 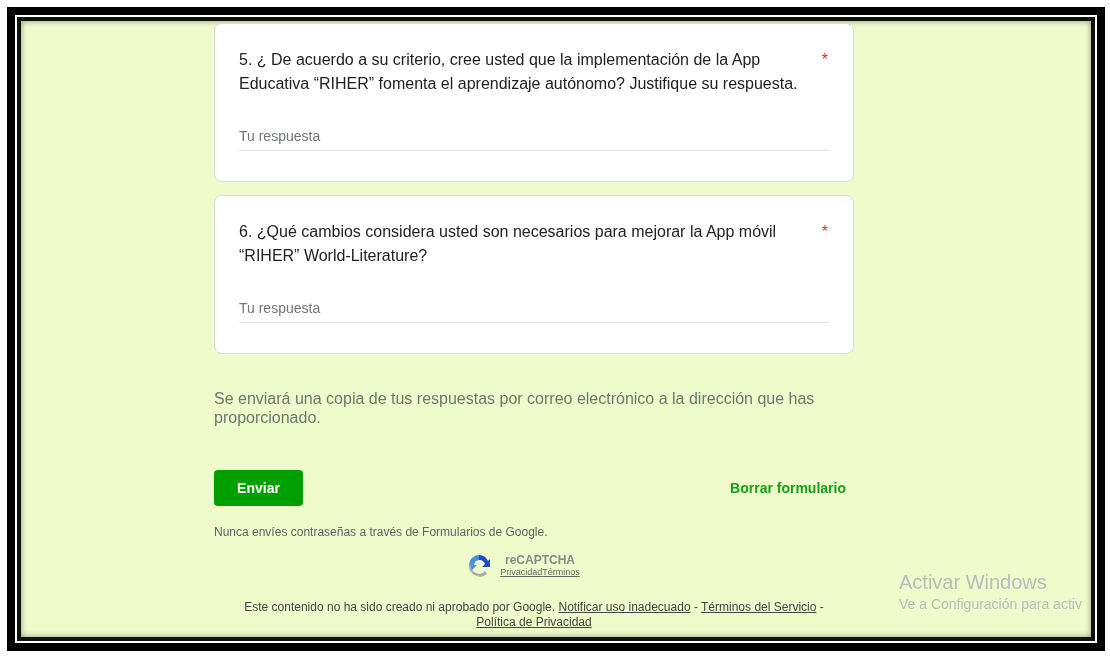 I want to click on copy-notice: Se enviará una copia de tus respuestas por correo electrónico a la dirección que has proporcionado., so click(x=515, y=408).